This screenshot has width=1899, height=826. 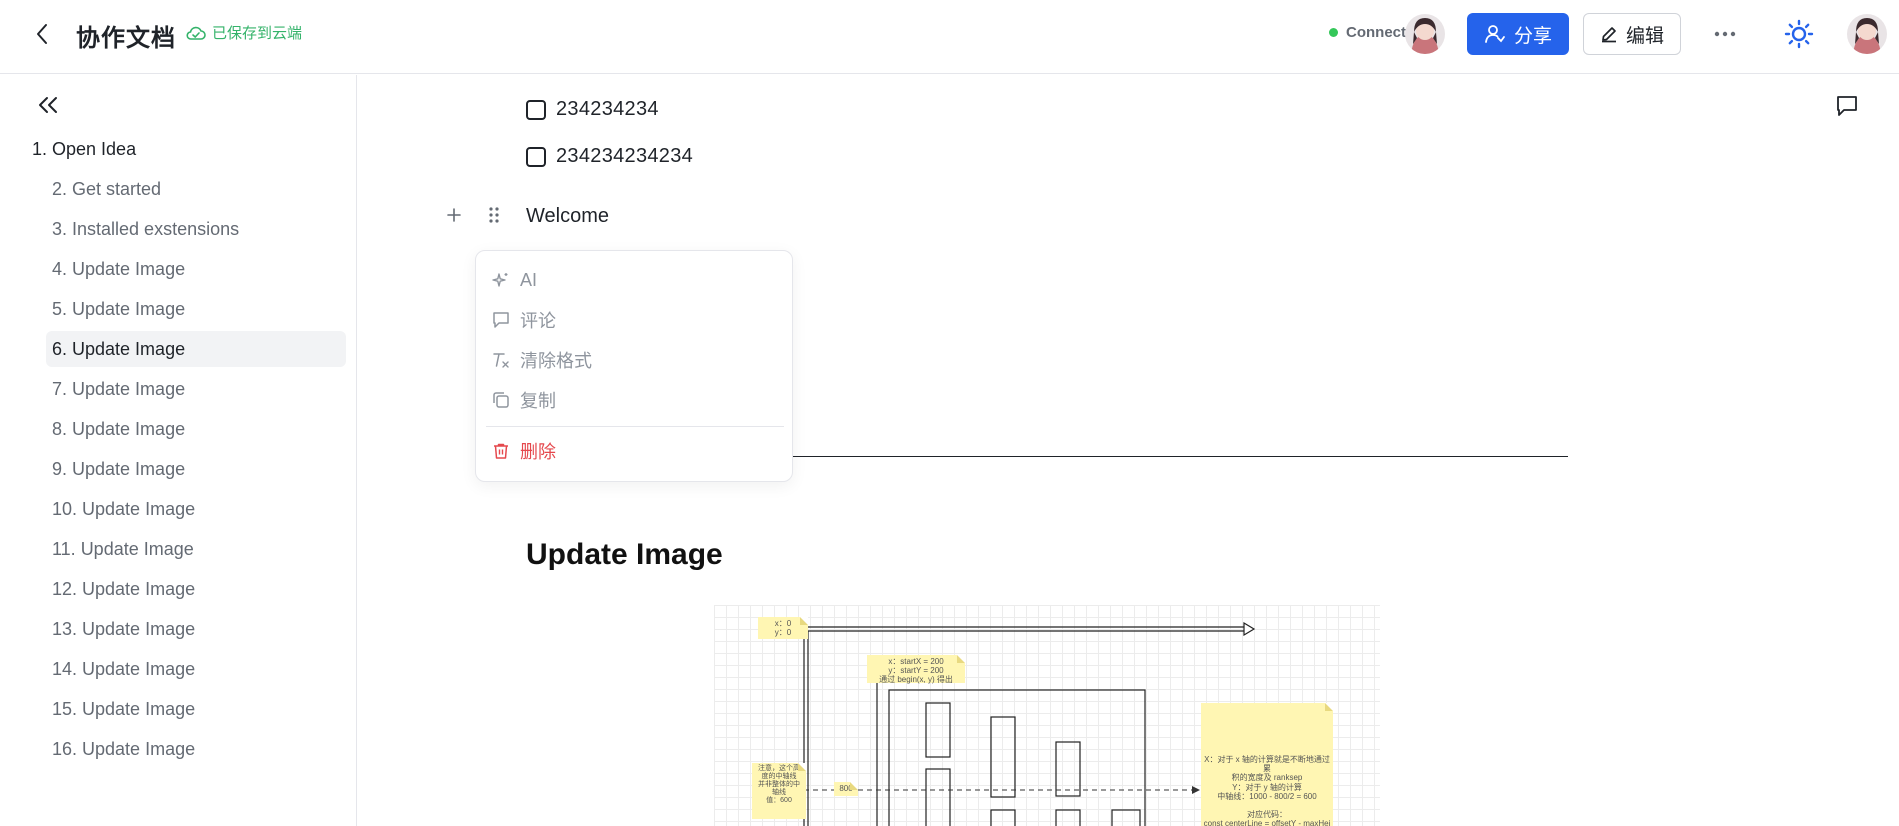 What do you see at coordinates (624, 156) in the screenshot?
I see `task-text: 234234234234` at bounding box center [624, 156].